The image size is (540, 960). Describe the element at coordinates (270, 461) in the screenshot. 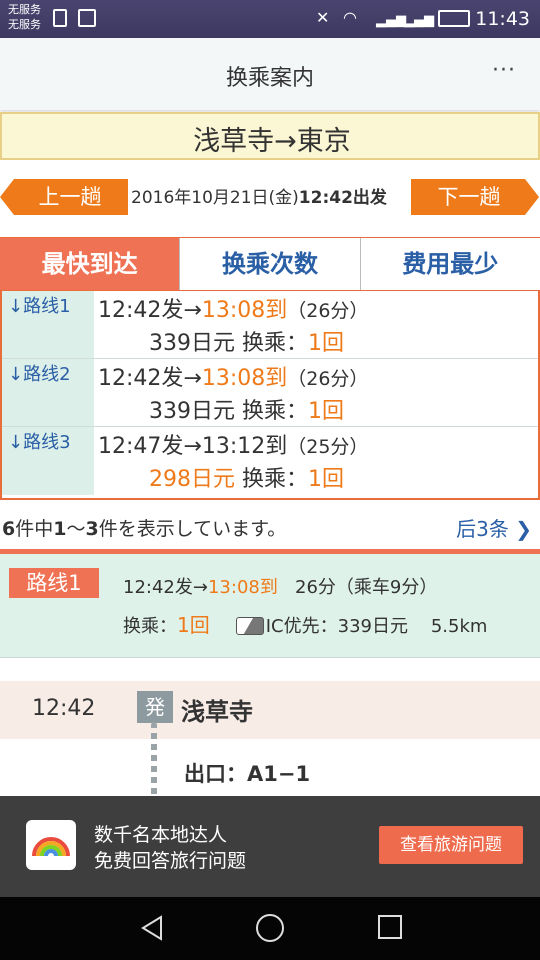

I see `route-row-3: ↓路线3 12:47发→13:12到（25分） 298日元 换乘：1回` at that location.